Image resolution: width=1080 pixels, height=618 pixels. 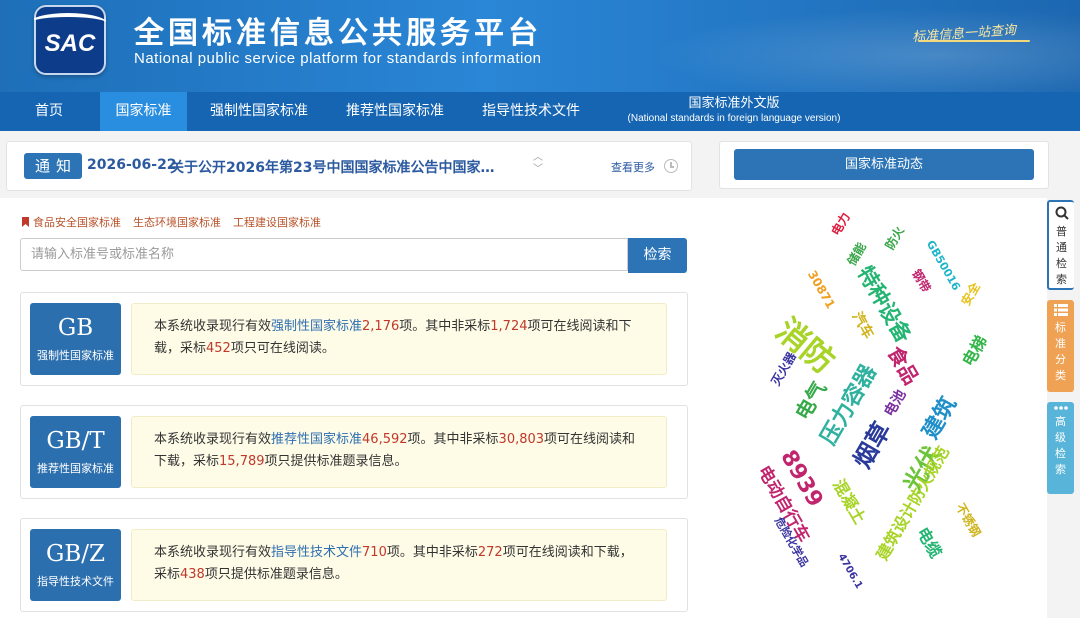 I want to click on nav-mandatory-standards: 强制性国家标准, so click(x=259, y=111).